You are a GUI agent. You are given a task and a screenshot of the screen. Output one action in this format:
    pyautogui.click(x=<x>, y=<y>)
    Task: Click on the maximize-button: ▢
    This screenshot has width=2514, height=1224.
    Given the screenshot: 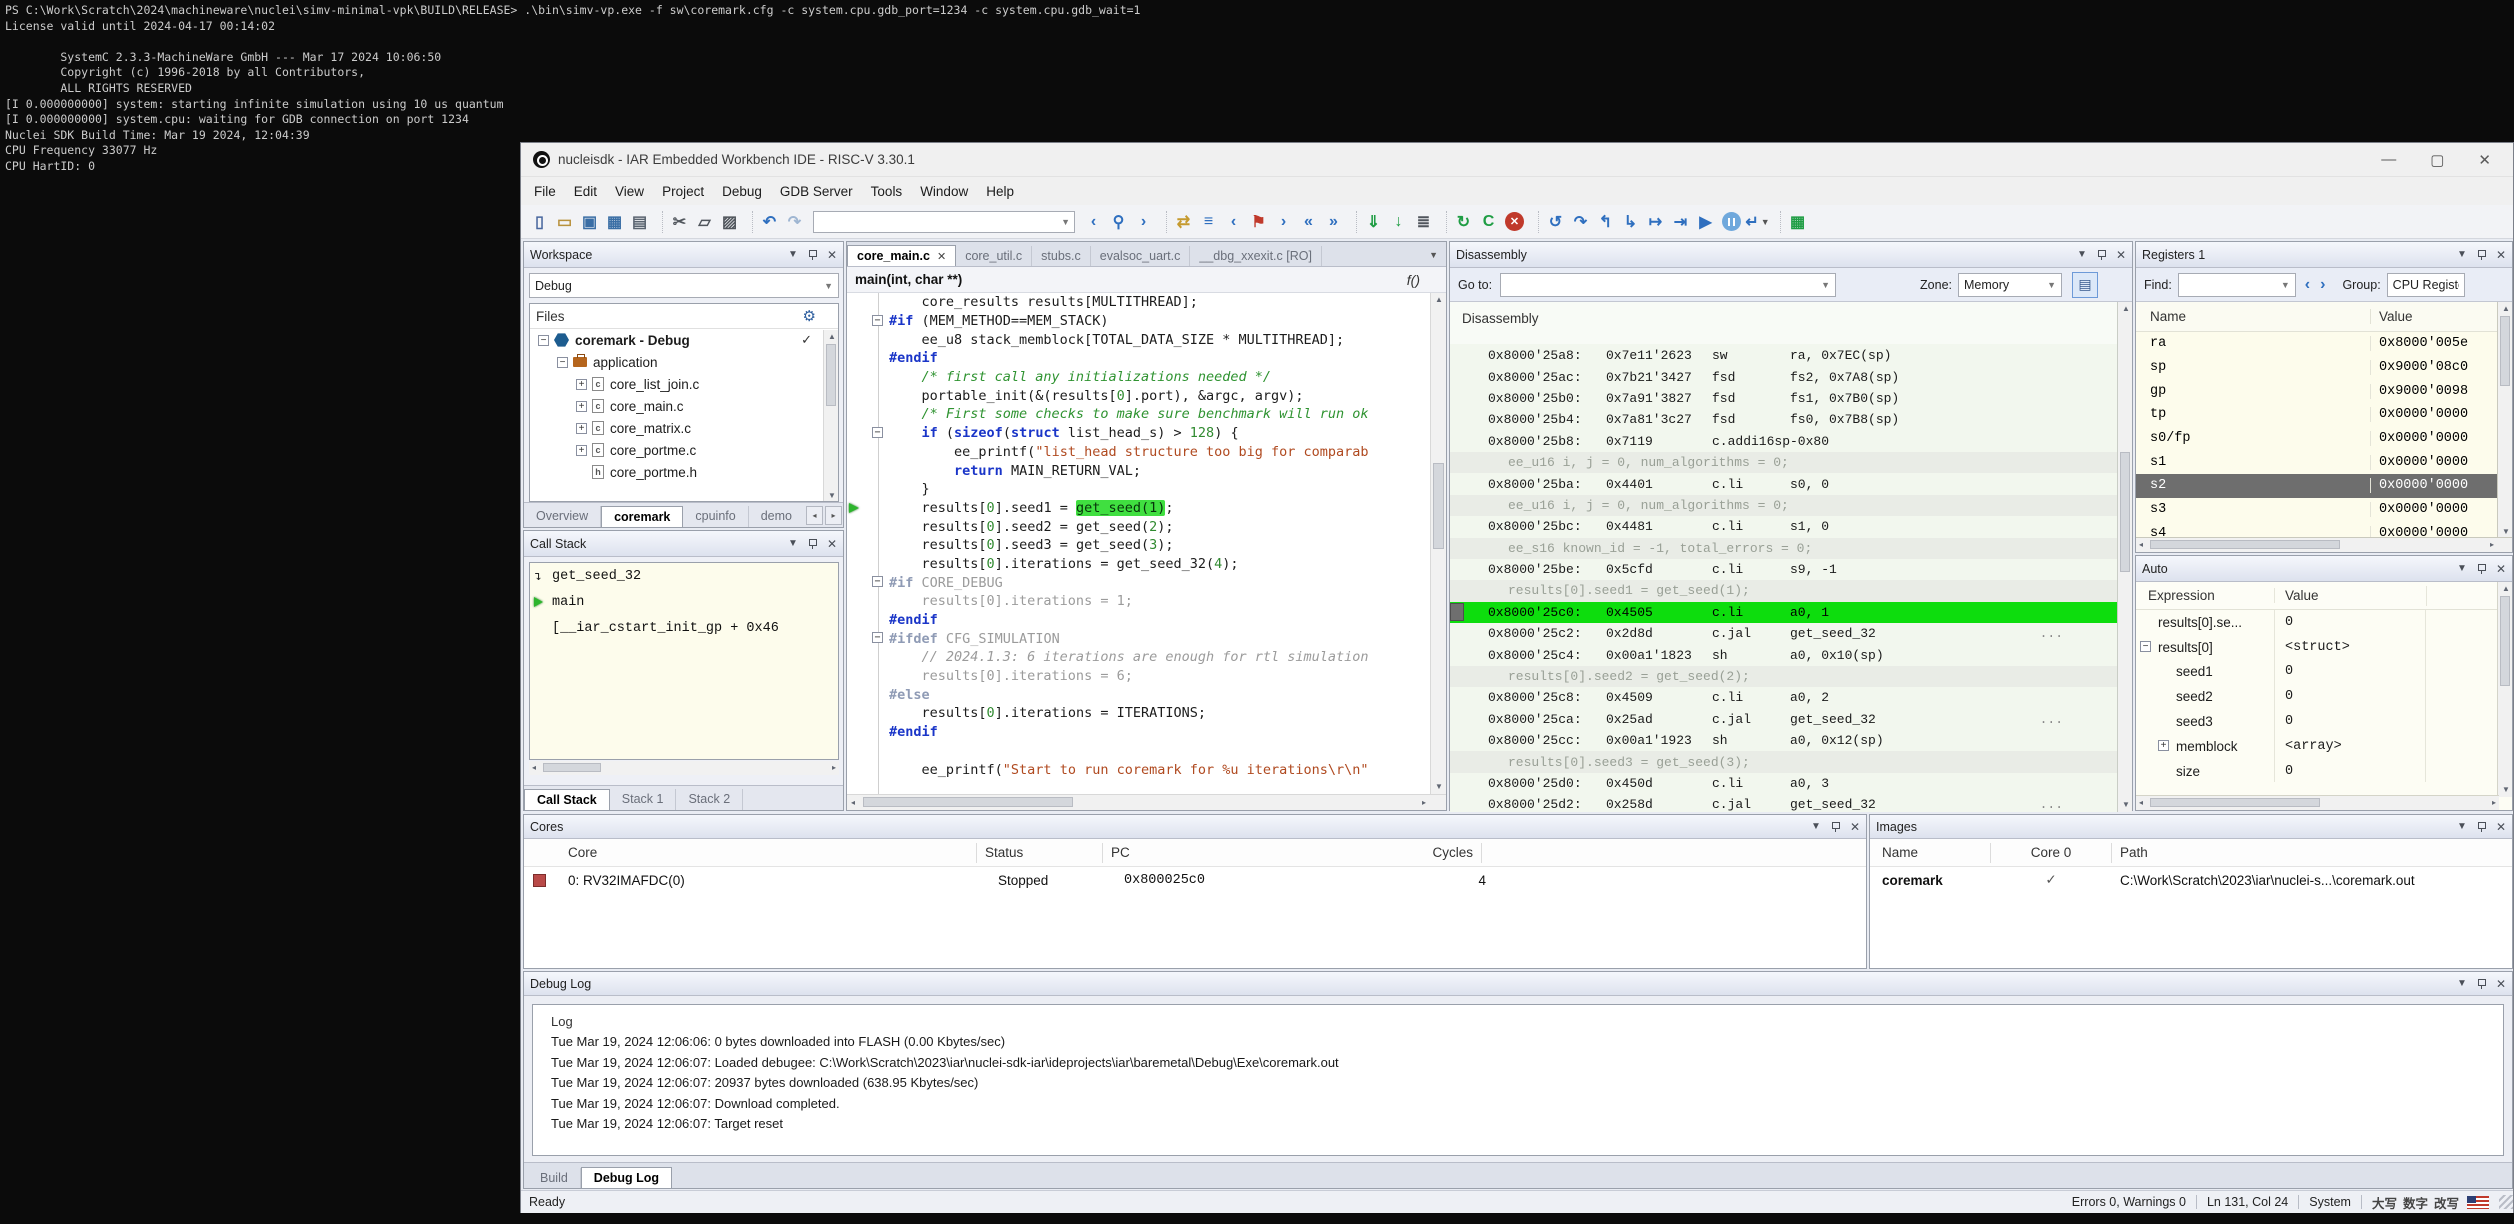 What is the action you would take?
    pyautogui.click(x=2437, y=160)
    